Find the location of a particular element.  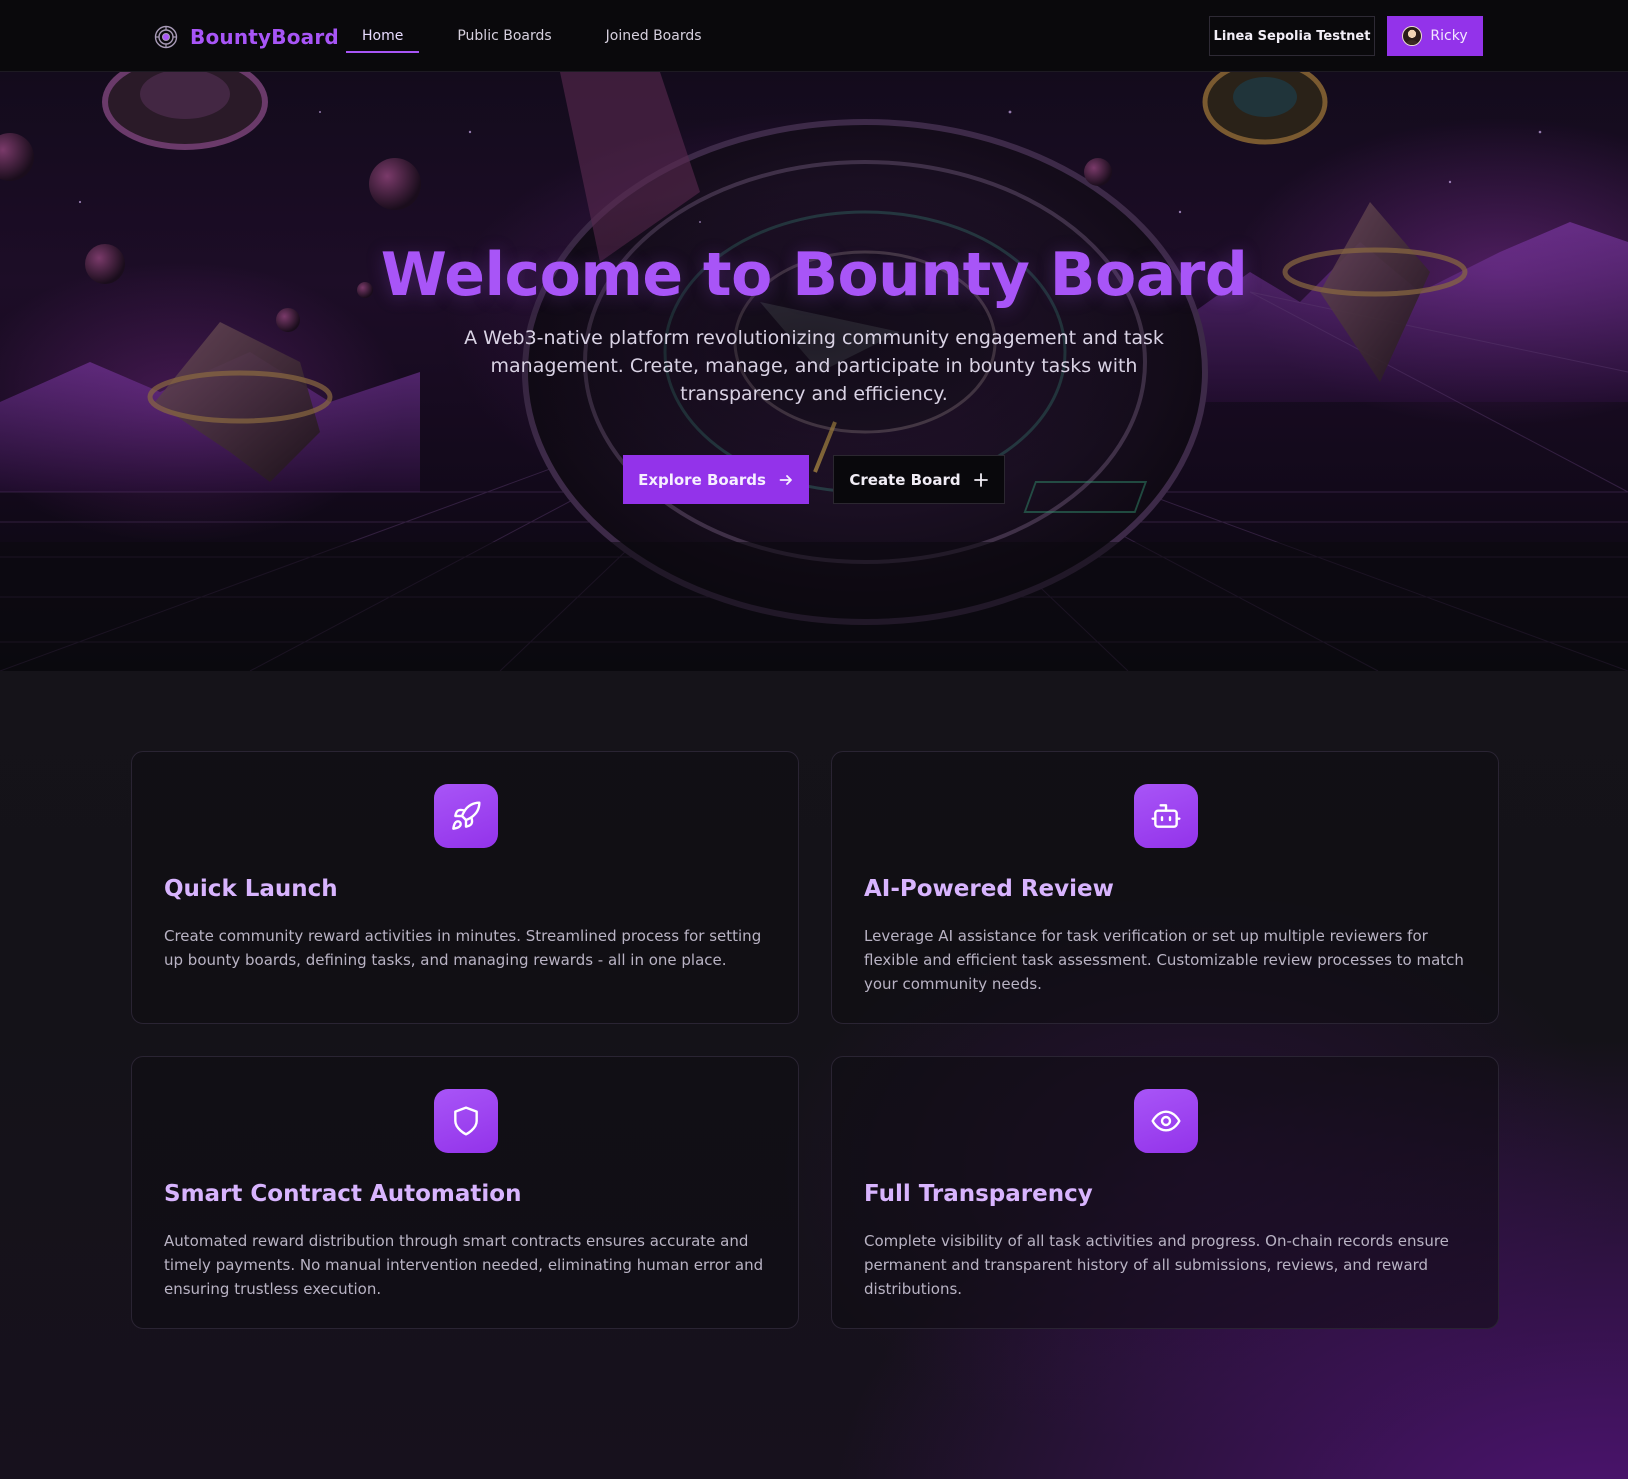

plus-icon is located at coordinates (980, 479).